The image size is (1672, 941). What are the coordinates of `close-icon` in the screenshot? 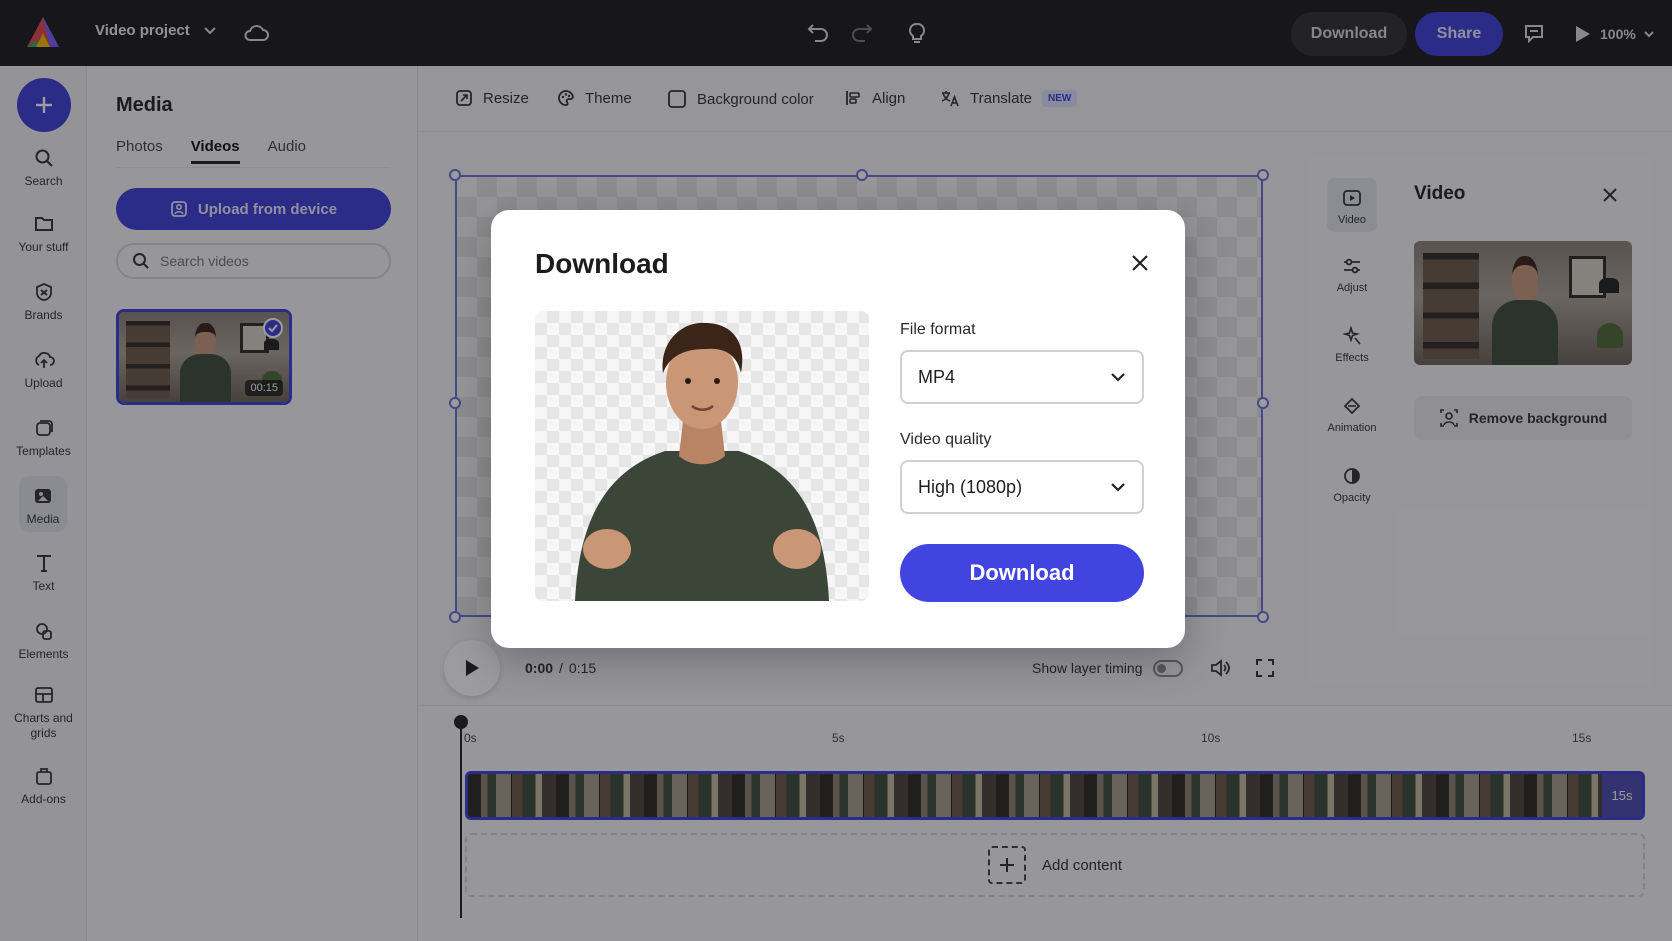 It's located at (1140, 263).